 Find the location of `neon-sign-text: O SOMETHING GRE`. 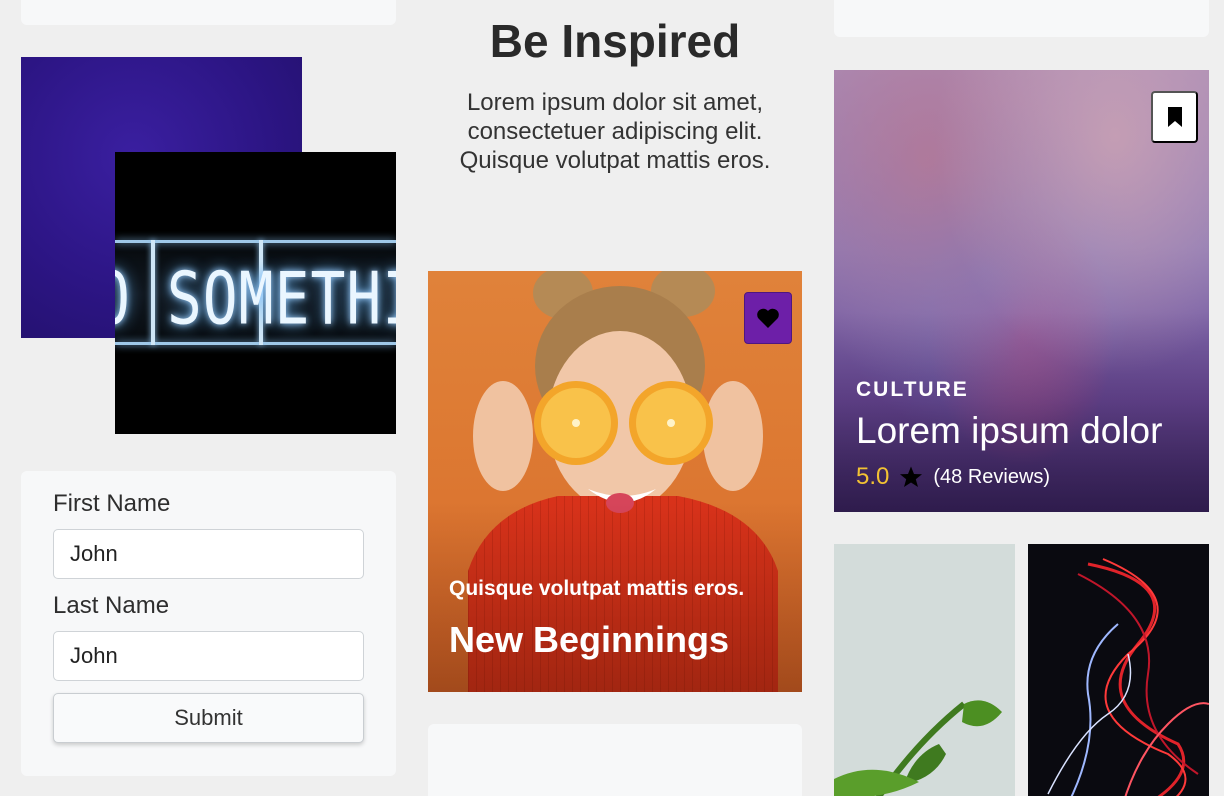

neon-sign-text: O SOMETHING GRE is located at coordinates (255, 298).